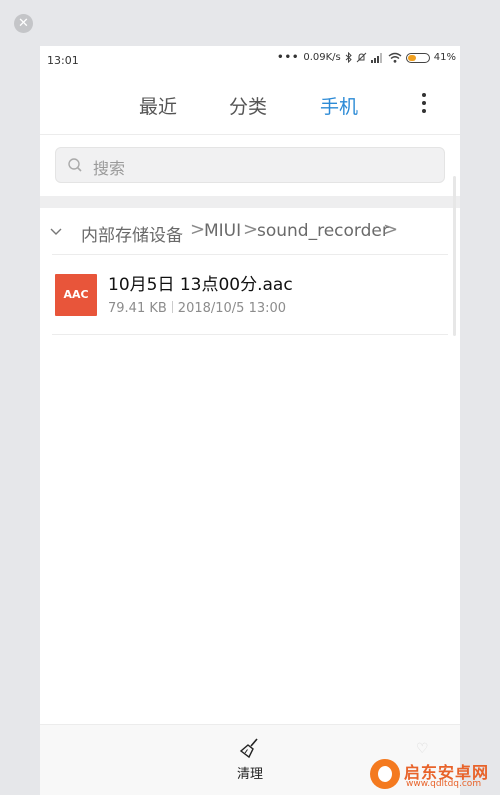 This screenshot has width=500, height=795. I want to click on broom-icon, so click(248, 748).